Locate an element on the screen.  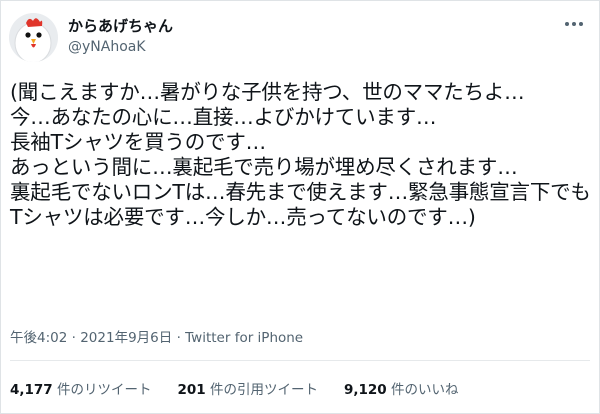
tweet-time: 午後4:02 is located at coordinates (38, 338).